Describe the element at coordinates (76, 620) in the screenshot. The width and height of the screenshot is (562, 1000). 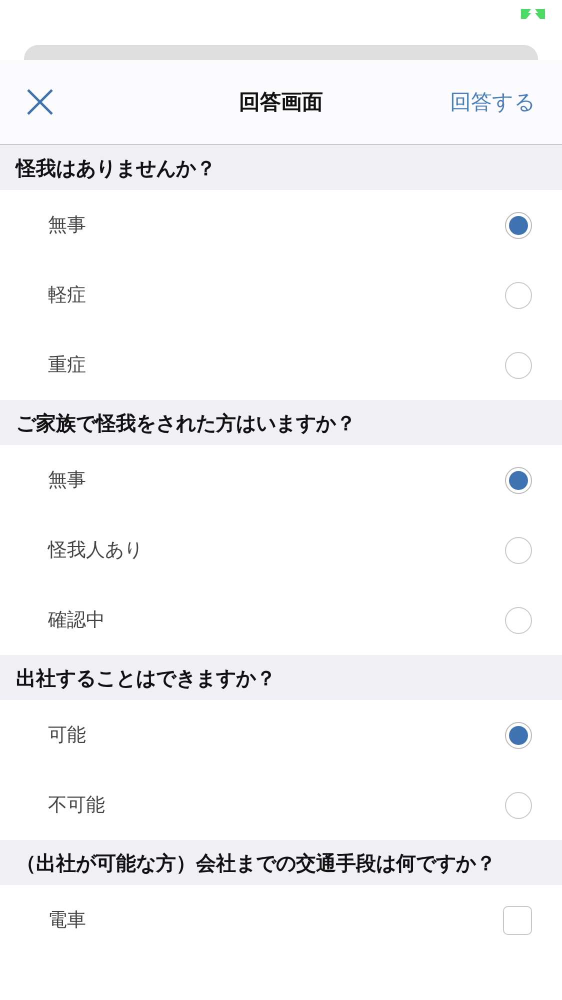
I see `option-label: 確認中` at that location.